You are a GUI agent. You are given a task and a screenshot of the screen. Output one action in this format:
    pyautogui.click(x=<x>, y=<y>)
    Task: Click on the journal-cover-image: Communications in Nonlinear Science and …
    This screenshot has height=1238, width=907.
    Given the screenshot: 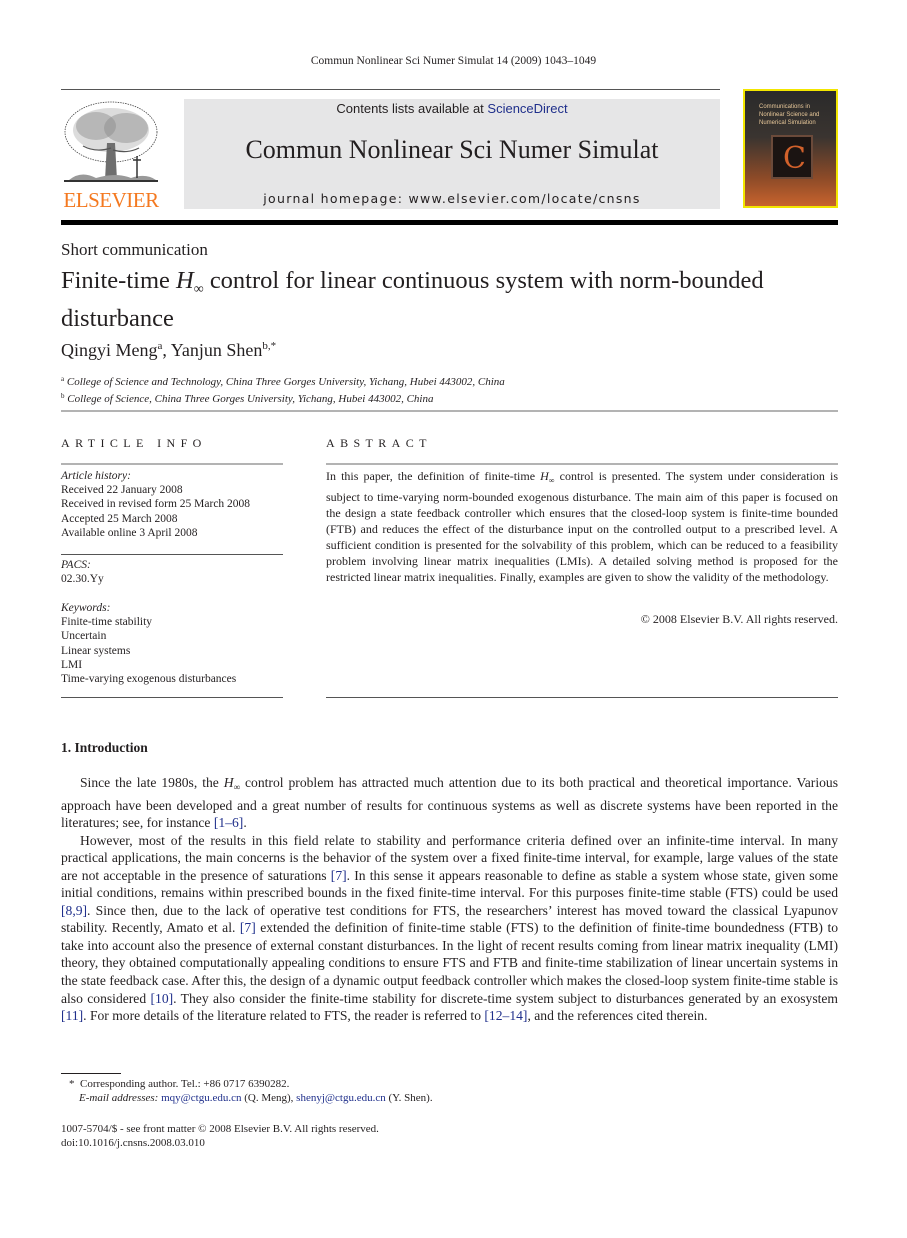 What is the action you would take?
    pyautogui.click(x=790, y=148)
    